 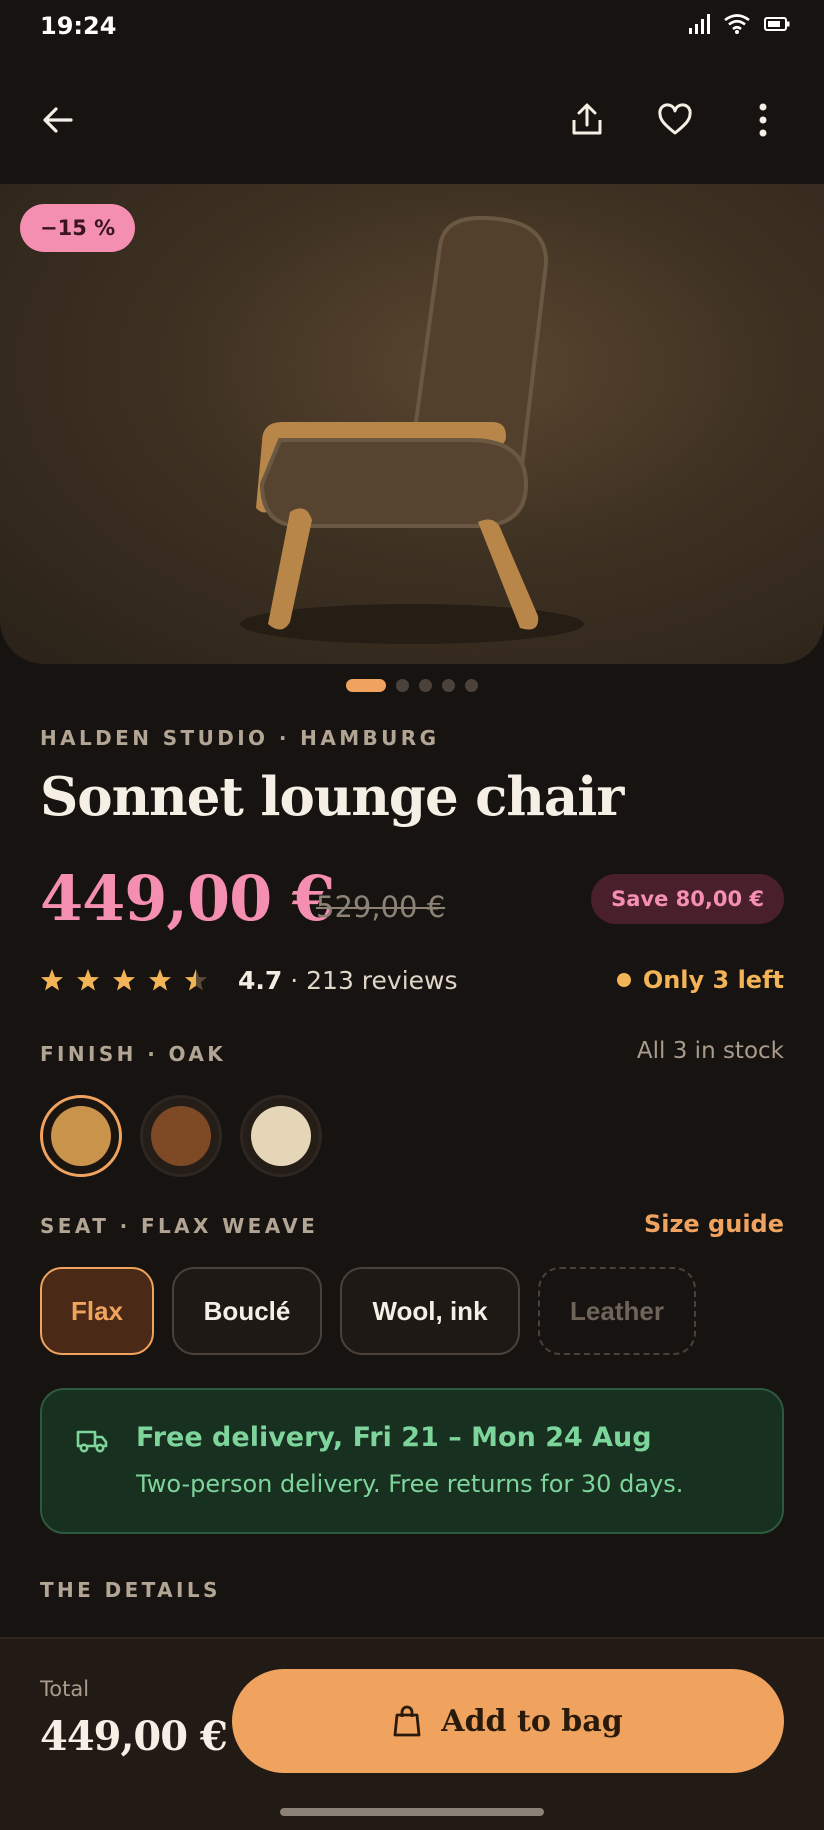 What do you see at coordinates (617, 1311) in the screenshot?
I see `seat-option-leather: Leather` at bounding box center [617, 1311].